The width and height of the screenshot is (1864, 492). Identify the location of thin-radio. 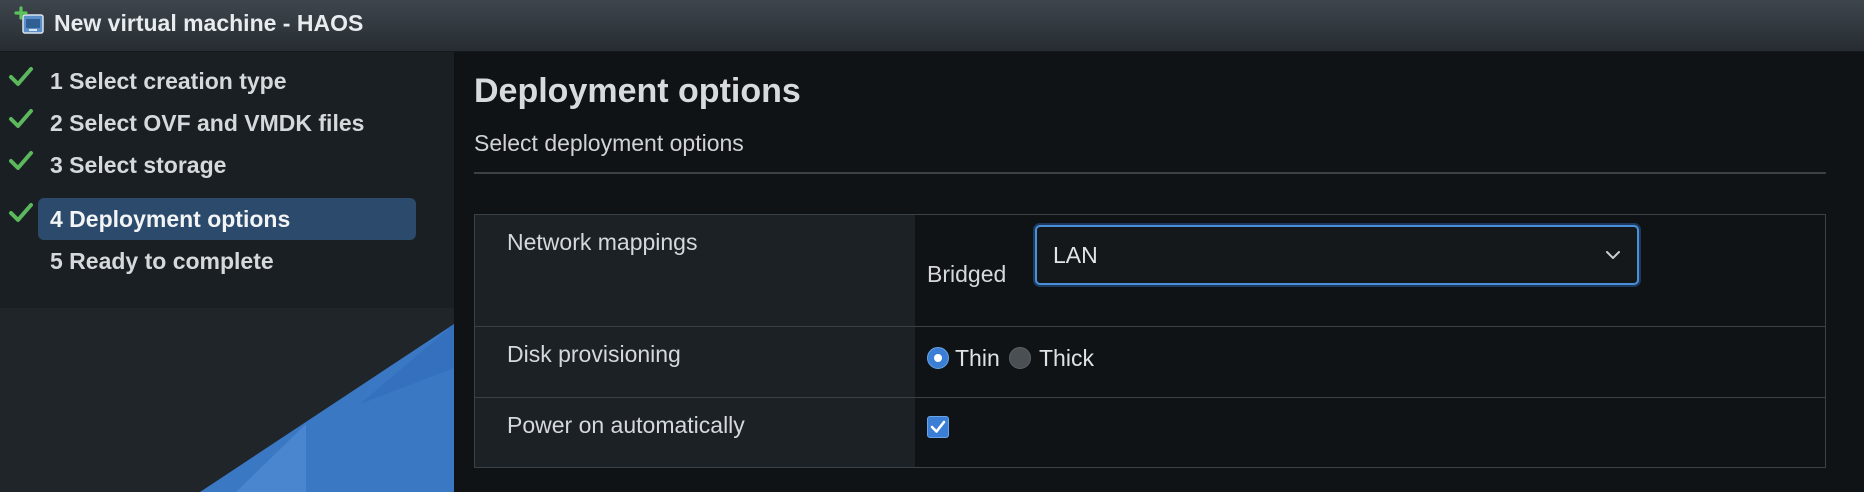
(938, 358).